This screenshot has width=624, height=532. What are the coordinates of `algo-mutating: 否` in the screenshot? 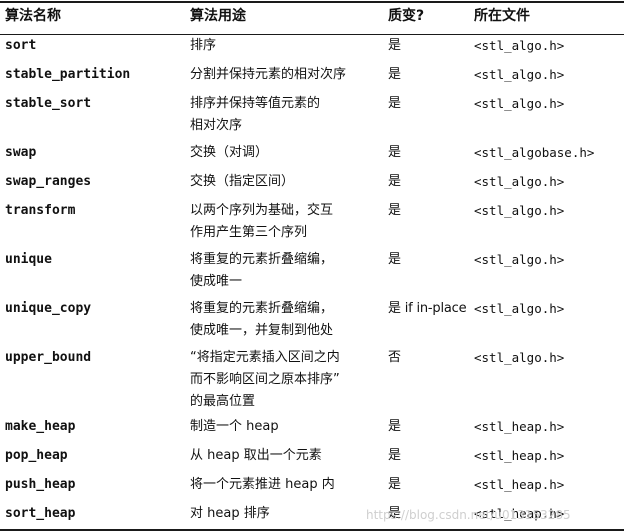 It's located at (394, 357).